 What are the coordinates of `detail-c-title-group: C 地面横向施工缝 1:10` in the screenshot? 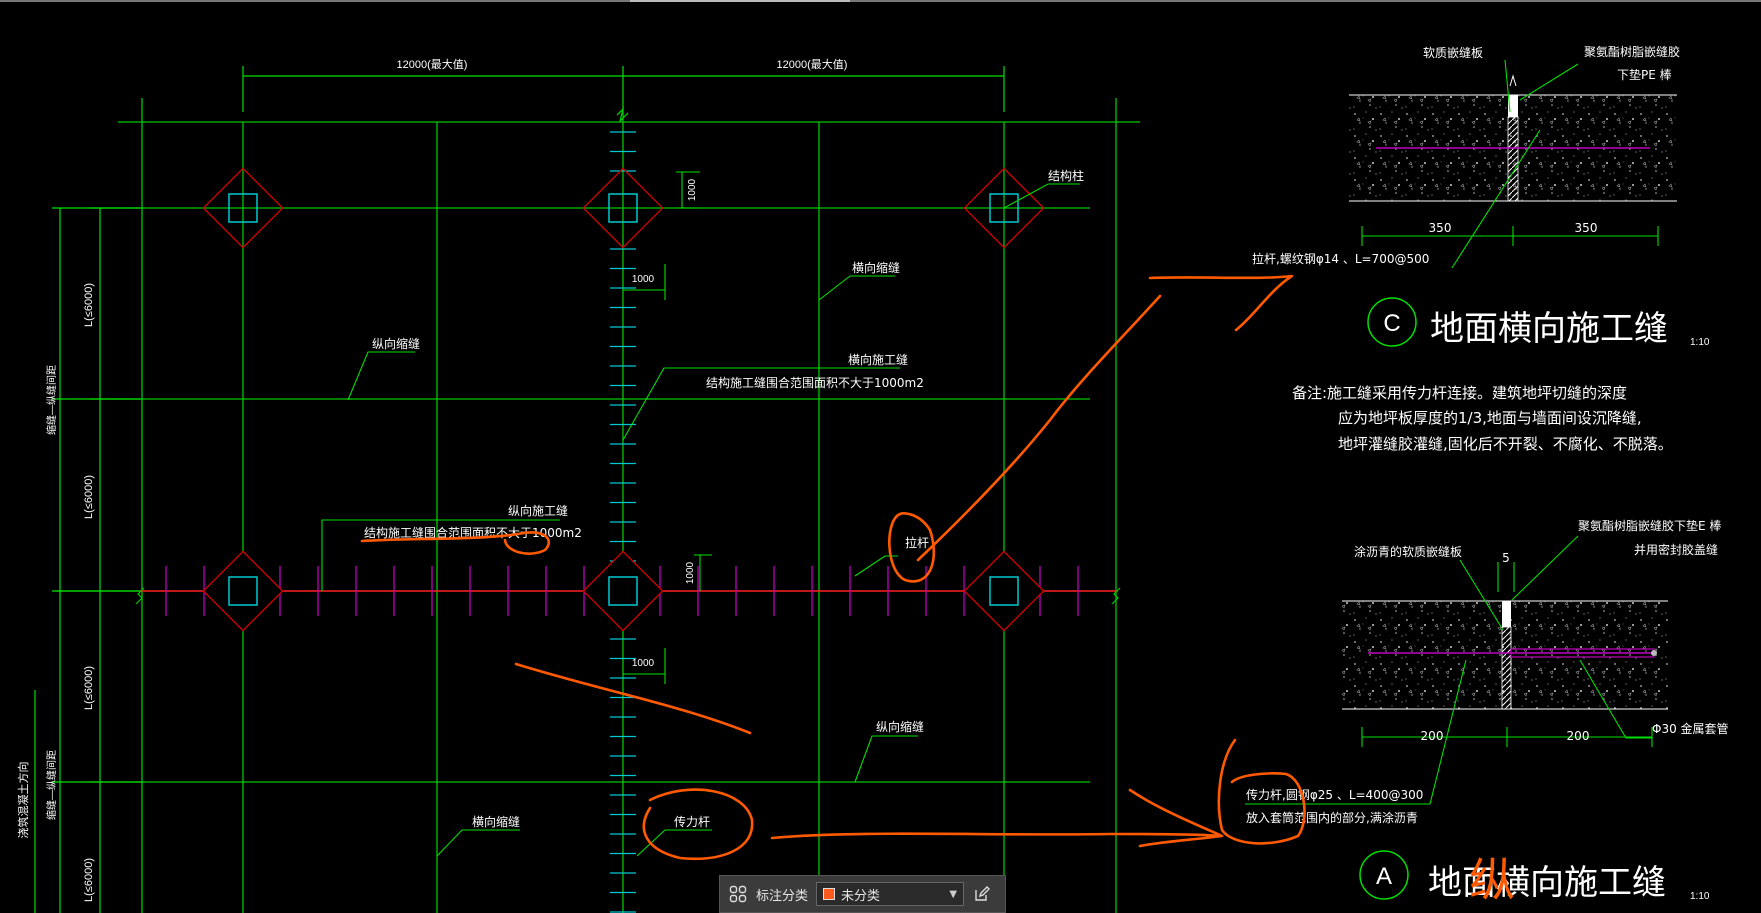 It's located at (1538, 323).